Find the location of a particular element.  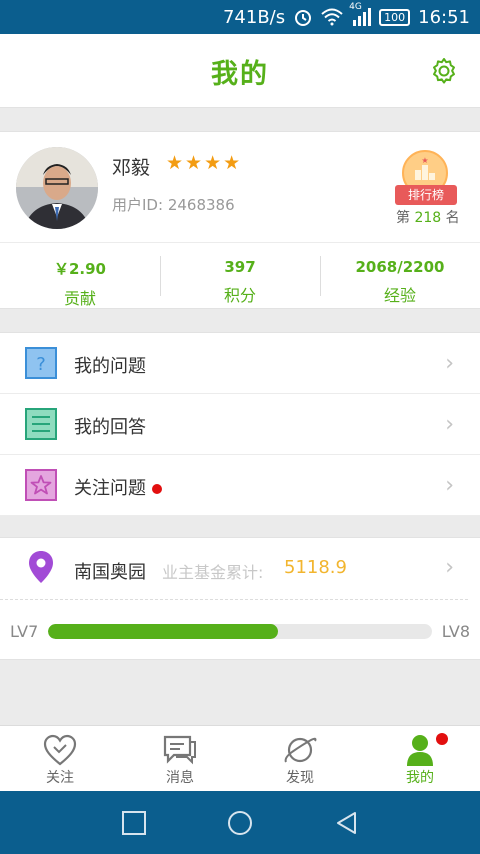

community-row: 南国奥园 业主基金累计: 5118.9 › is located at coordinates (234, 569).